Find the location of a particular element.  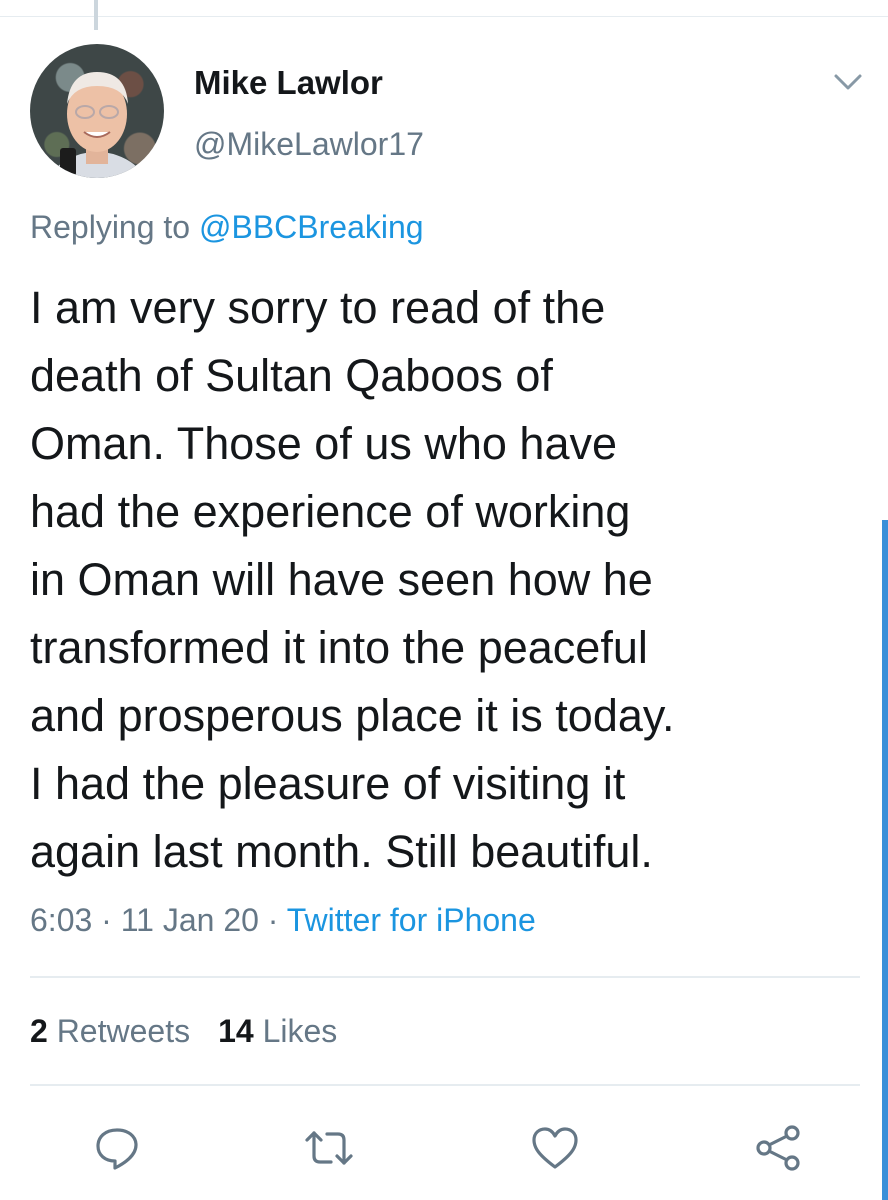

top-divider is located at coordinates (444, 16).